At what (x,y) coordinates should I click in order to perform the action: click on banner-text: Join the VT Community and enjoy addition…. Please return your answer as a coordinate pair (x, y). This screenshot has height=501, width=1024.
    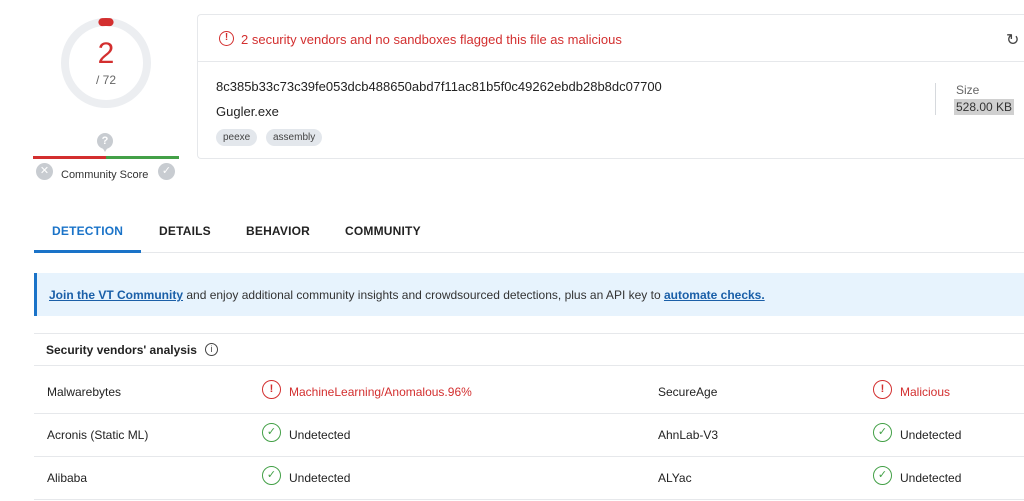
    Looking at the image, I should click on (407, 295).